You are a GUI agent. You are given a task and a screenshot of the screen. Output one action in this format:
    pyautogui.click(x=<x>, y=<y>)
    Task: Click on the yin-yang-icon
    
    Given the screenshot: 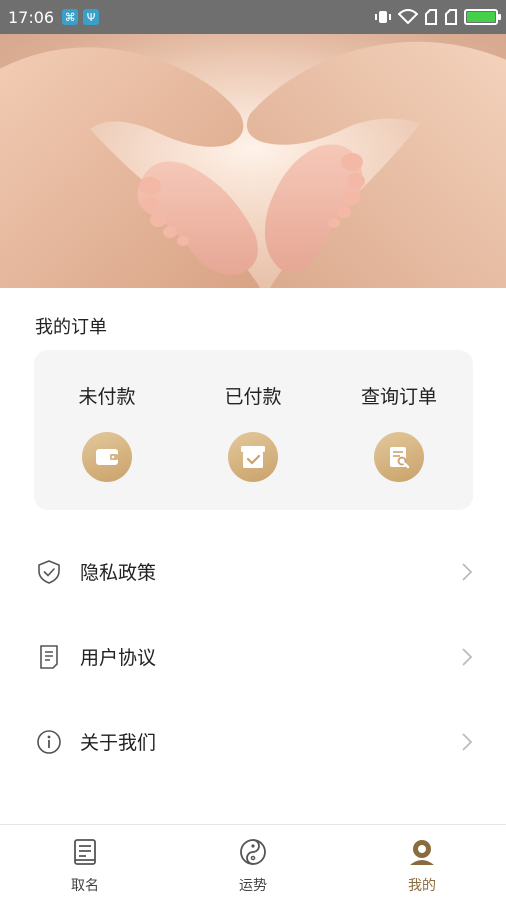 What is the action you would take?
    pyautogui.click(x=253, y=852)
    